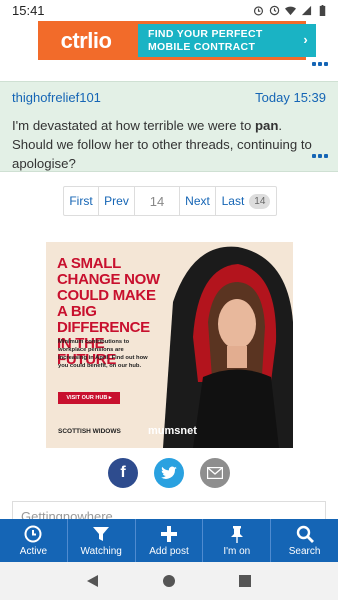  Describe the element at coordinates (260, 201) in the screenshot. I see `page-count-badge: 14` at that location.